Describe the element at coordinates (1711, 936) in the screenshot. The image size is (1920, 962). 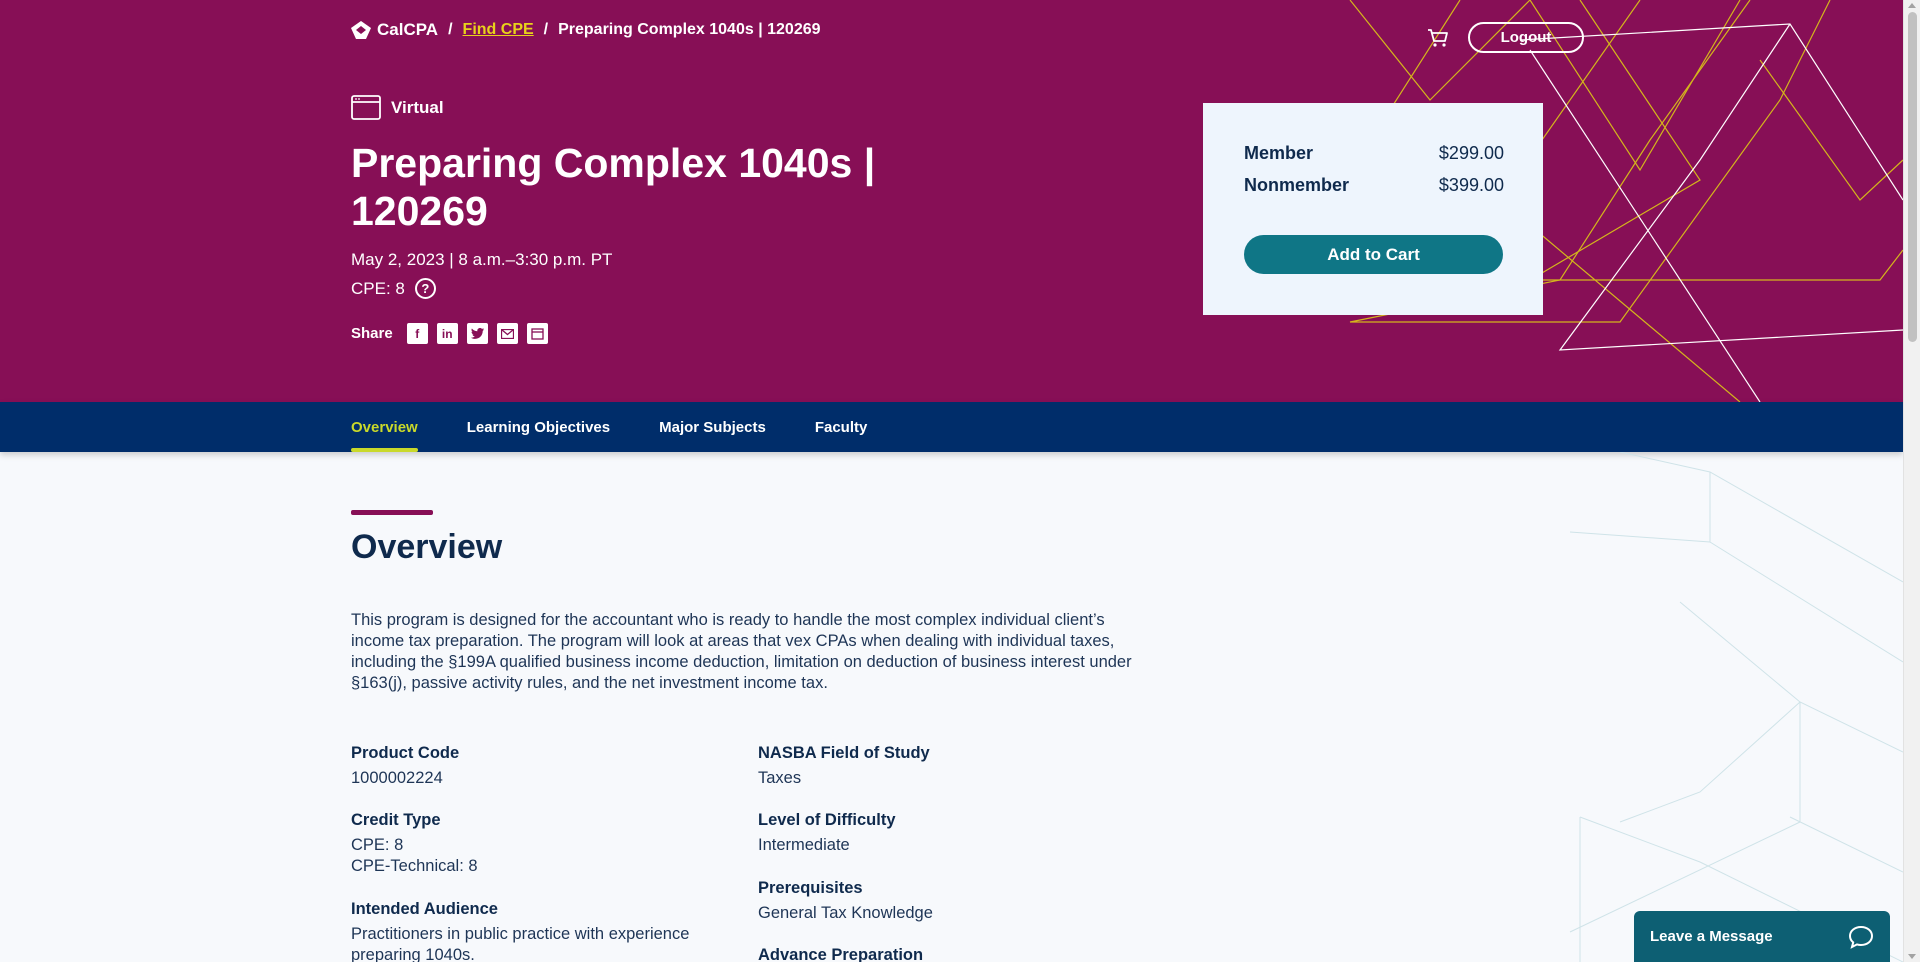
I see `chat-label: Leave a Message` at that location.